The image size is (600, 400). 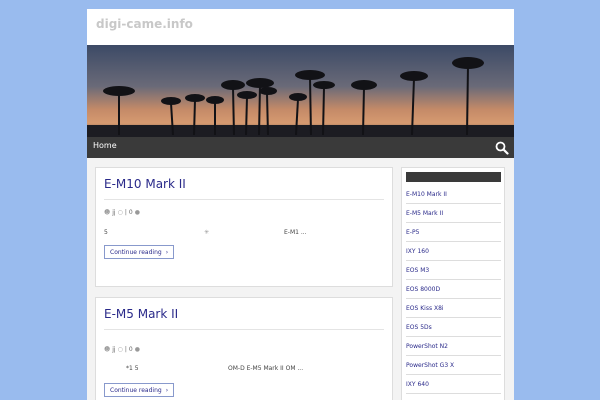 I want to click on site-title: digi-came.info, so click(x=144, y=24).